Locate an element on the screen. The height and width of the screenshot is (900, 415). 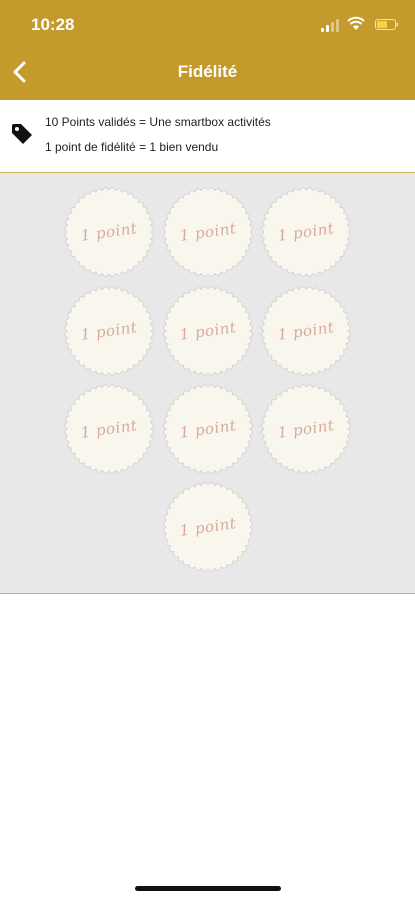
page-title: Fidélité is located at coordinates (207, 71).